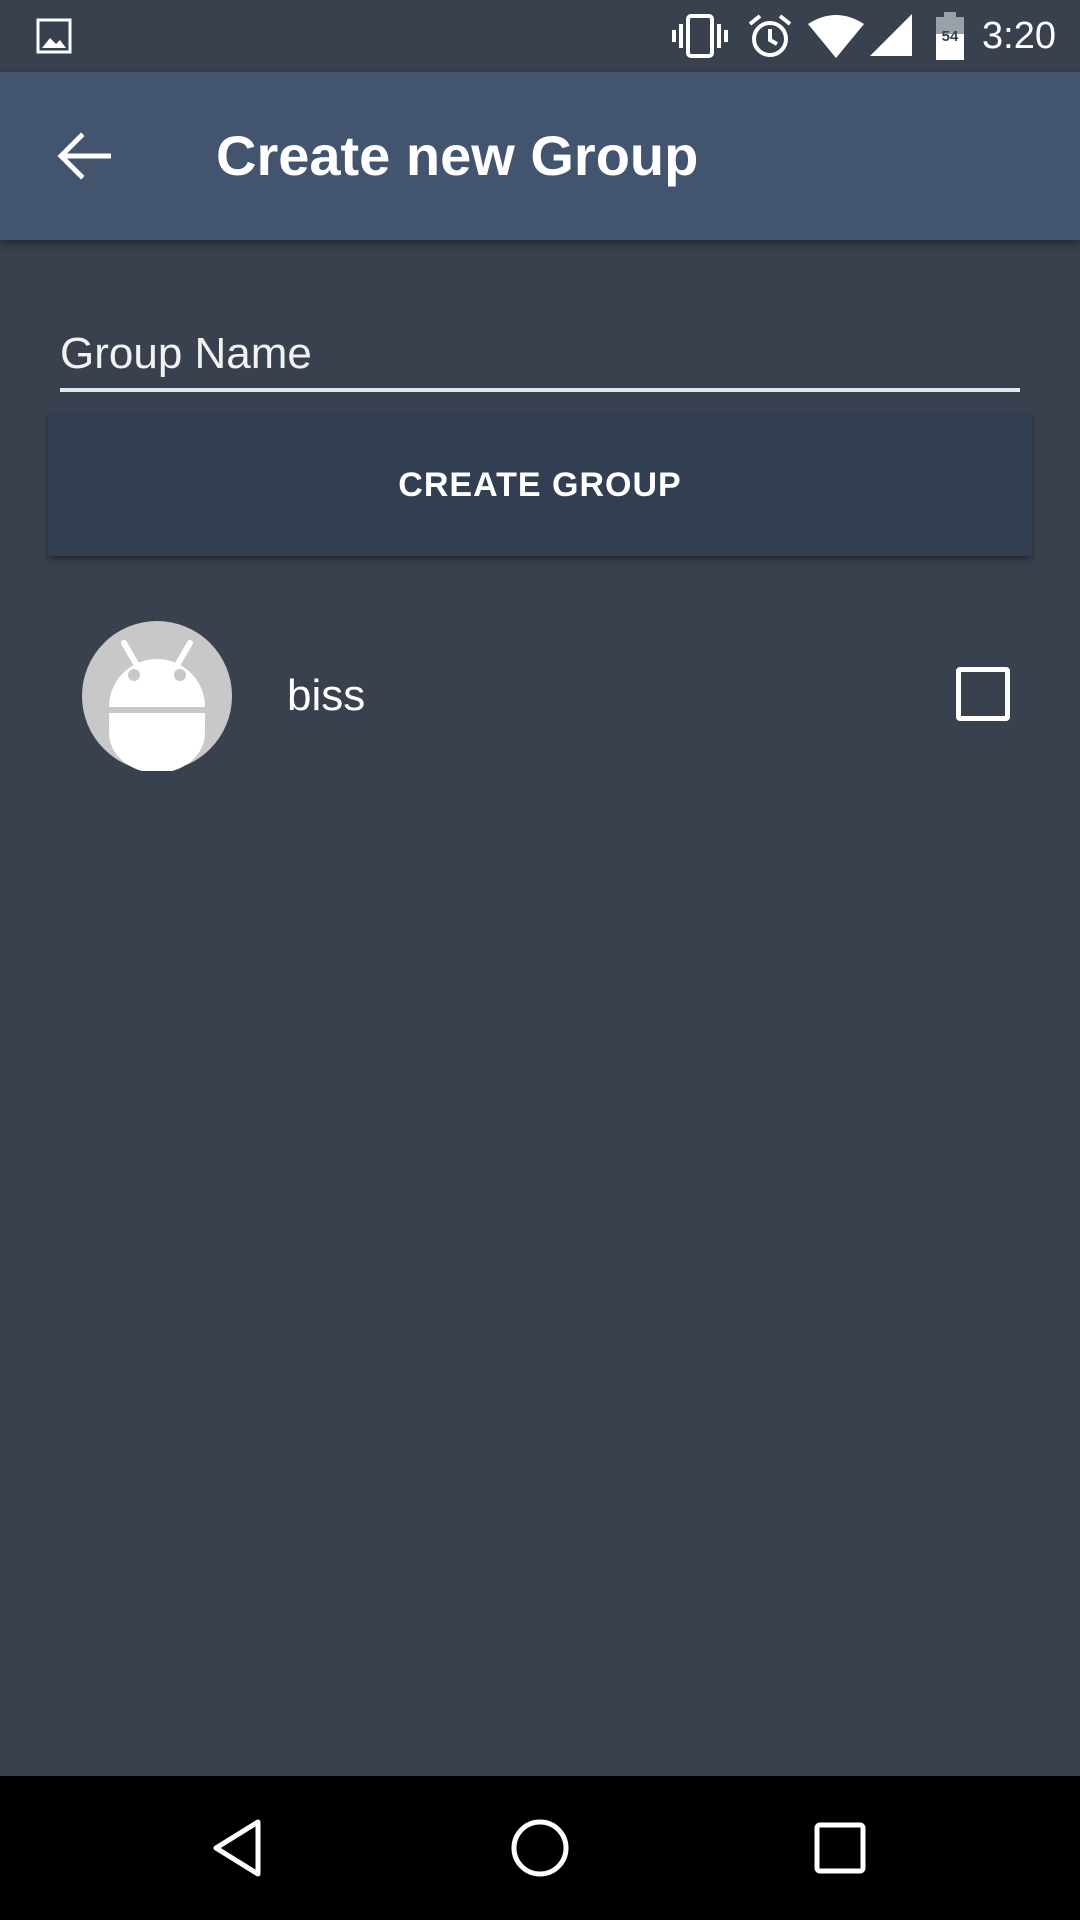 The height and width of the screenshot is (1920, 1080). Describe the element at coordinates (457, 155) in the screenshot. I see `page-title: Create new Group` at that location.